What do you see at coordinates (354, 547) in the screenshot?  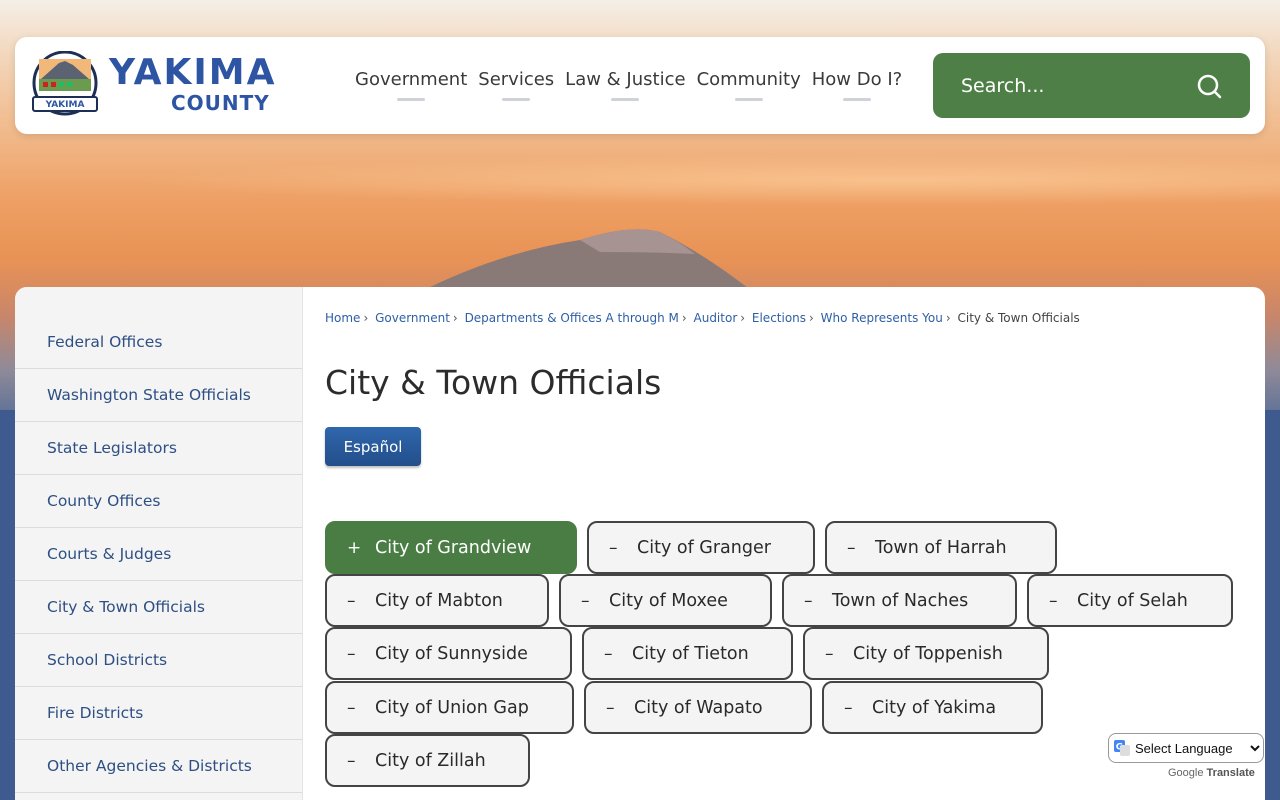 I see `expand-icon: +` at bounding box center [354, 547].